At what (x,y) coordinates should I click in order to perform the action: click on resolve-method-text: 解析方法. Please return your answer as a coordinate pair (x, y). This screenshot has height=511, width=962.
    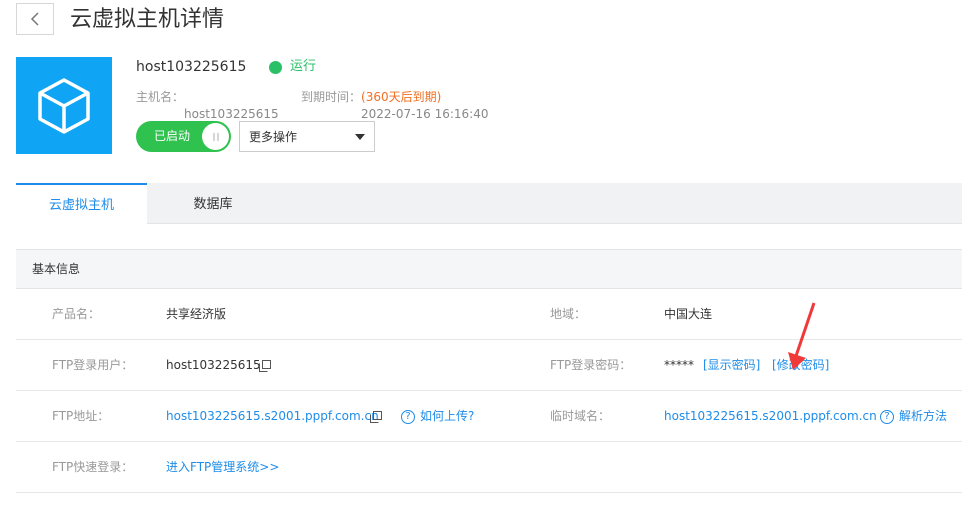
    Looking at the image, I should click on (923, 416).